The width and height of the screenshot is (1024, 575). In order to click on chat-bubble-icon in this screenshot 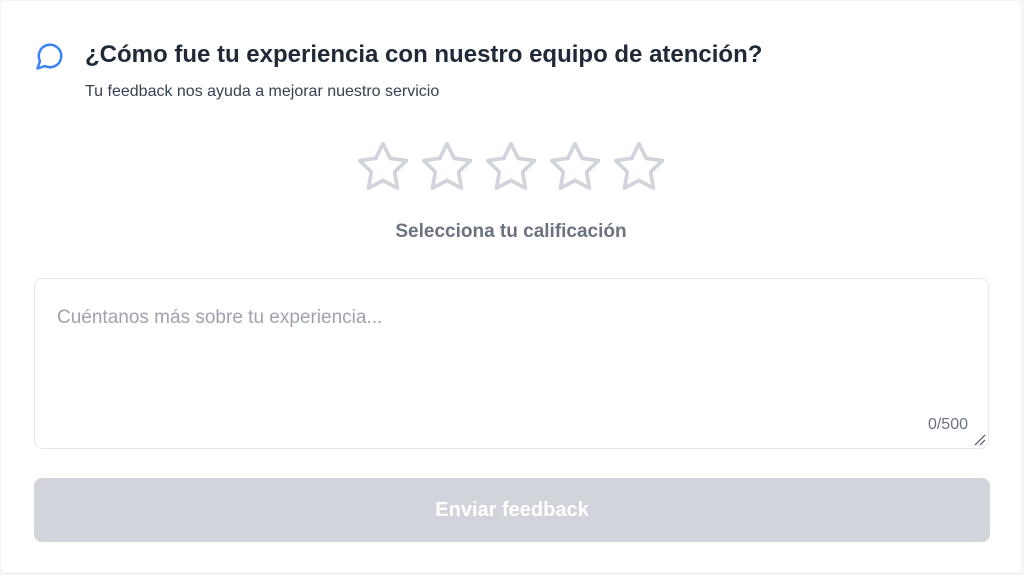, I will do `click(49, 56)`.